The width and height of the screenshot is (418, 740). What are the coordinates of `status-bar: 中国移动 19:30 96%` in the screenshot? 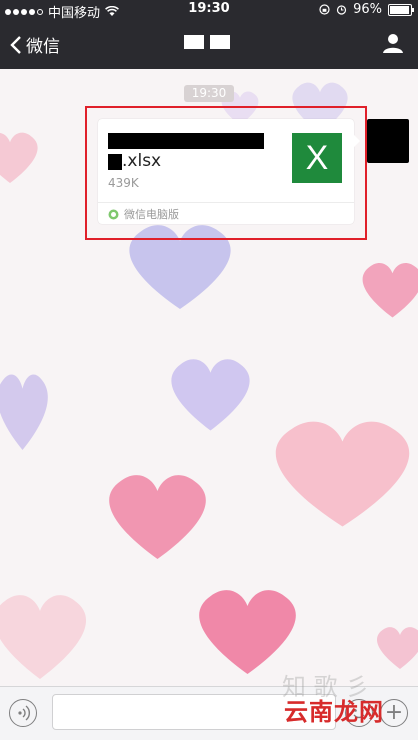 It's located at (209, 10).